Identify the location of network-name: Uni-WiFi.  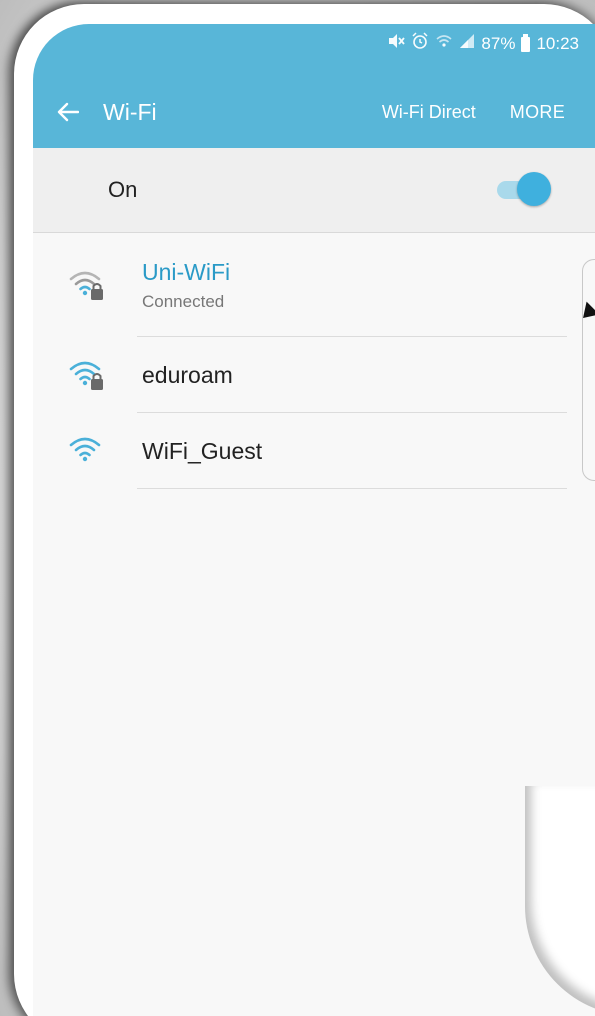
(186, 271).